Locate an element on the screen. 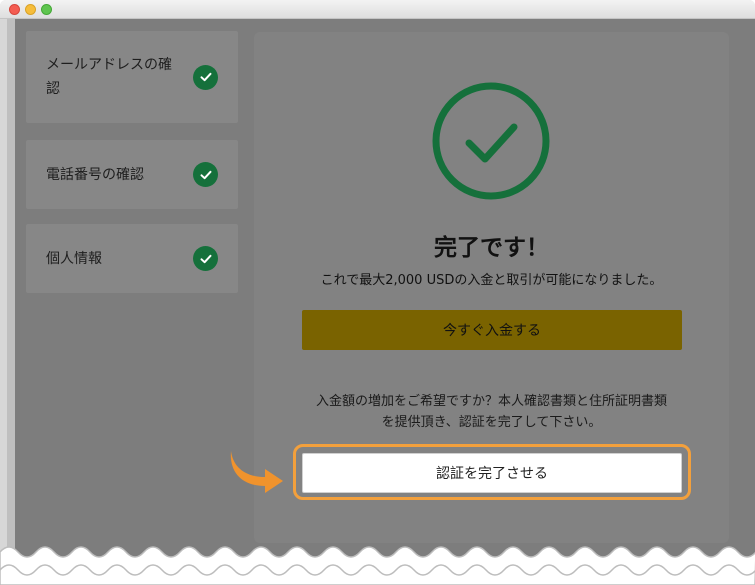 The height and width of the screenshot is (585, 755). completion-title: 完了です！ is located at coordinates (491, 248).